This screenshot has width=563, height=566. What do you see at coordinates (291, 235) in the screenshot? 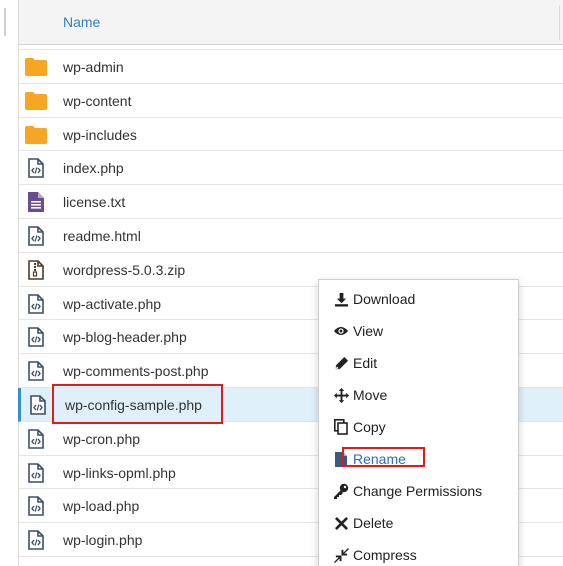
I see `table-row: readme.html` at bounding box center [291, 235].